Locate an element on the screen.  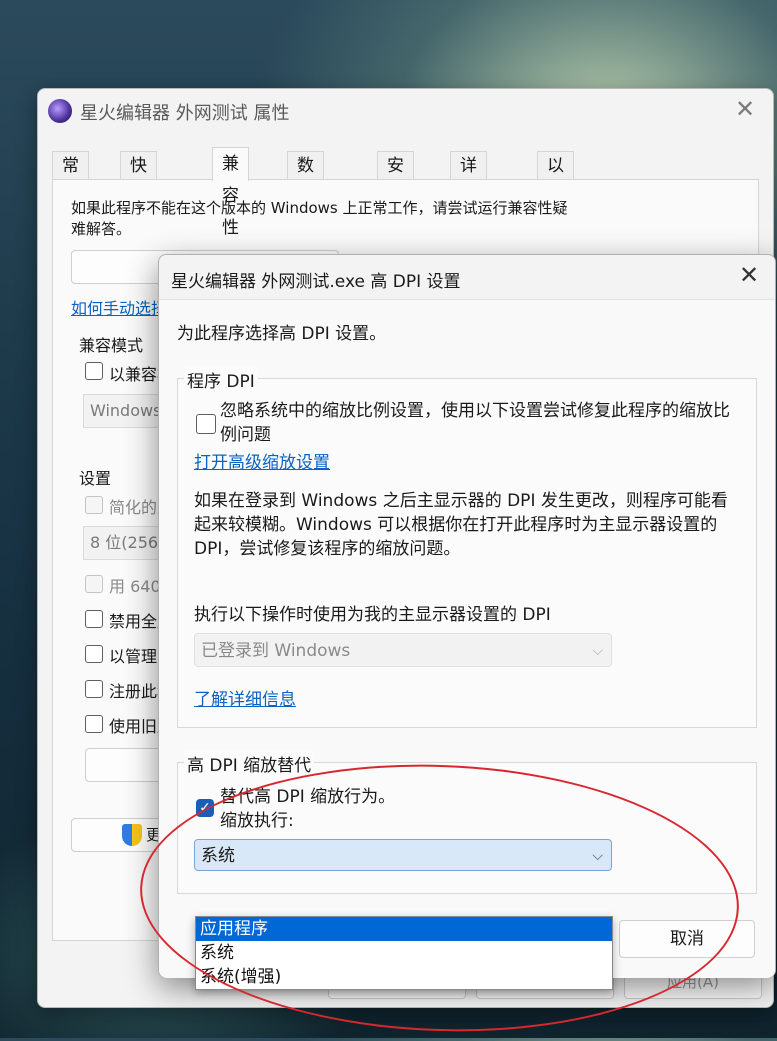
option-application: 应用程序 is located at coordinates (404, 929).